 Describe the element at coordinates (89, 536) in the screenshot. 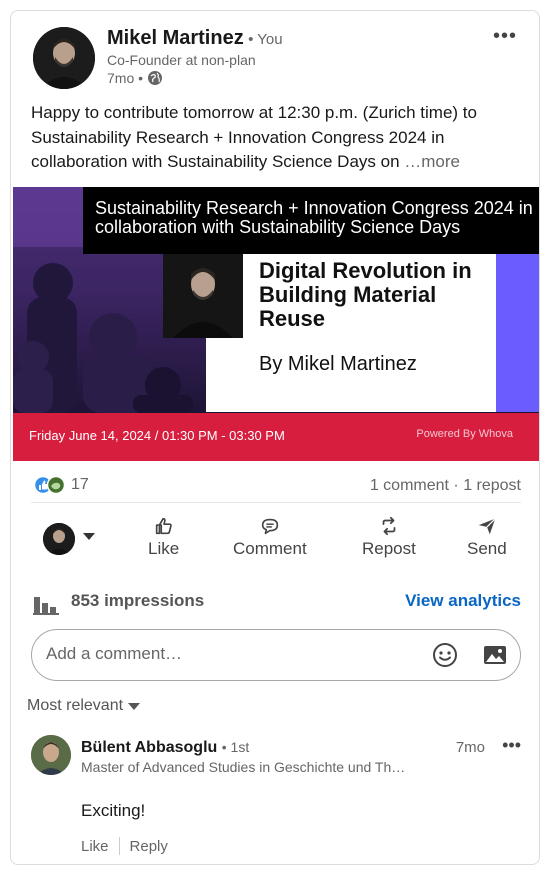

I see `chevron-down-icon` at that location.